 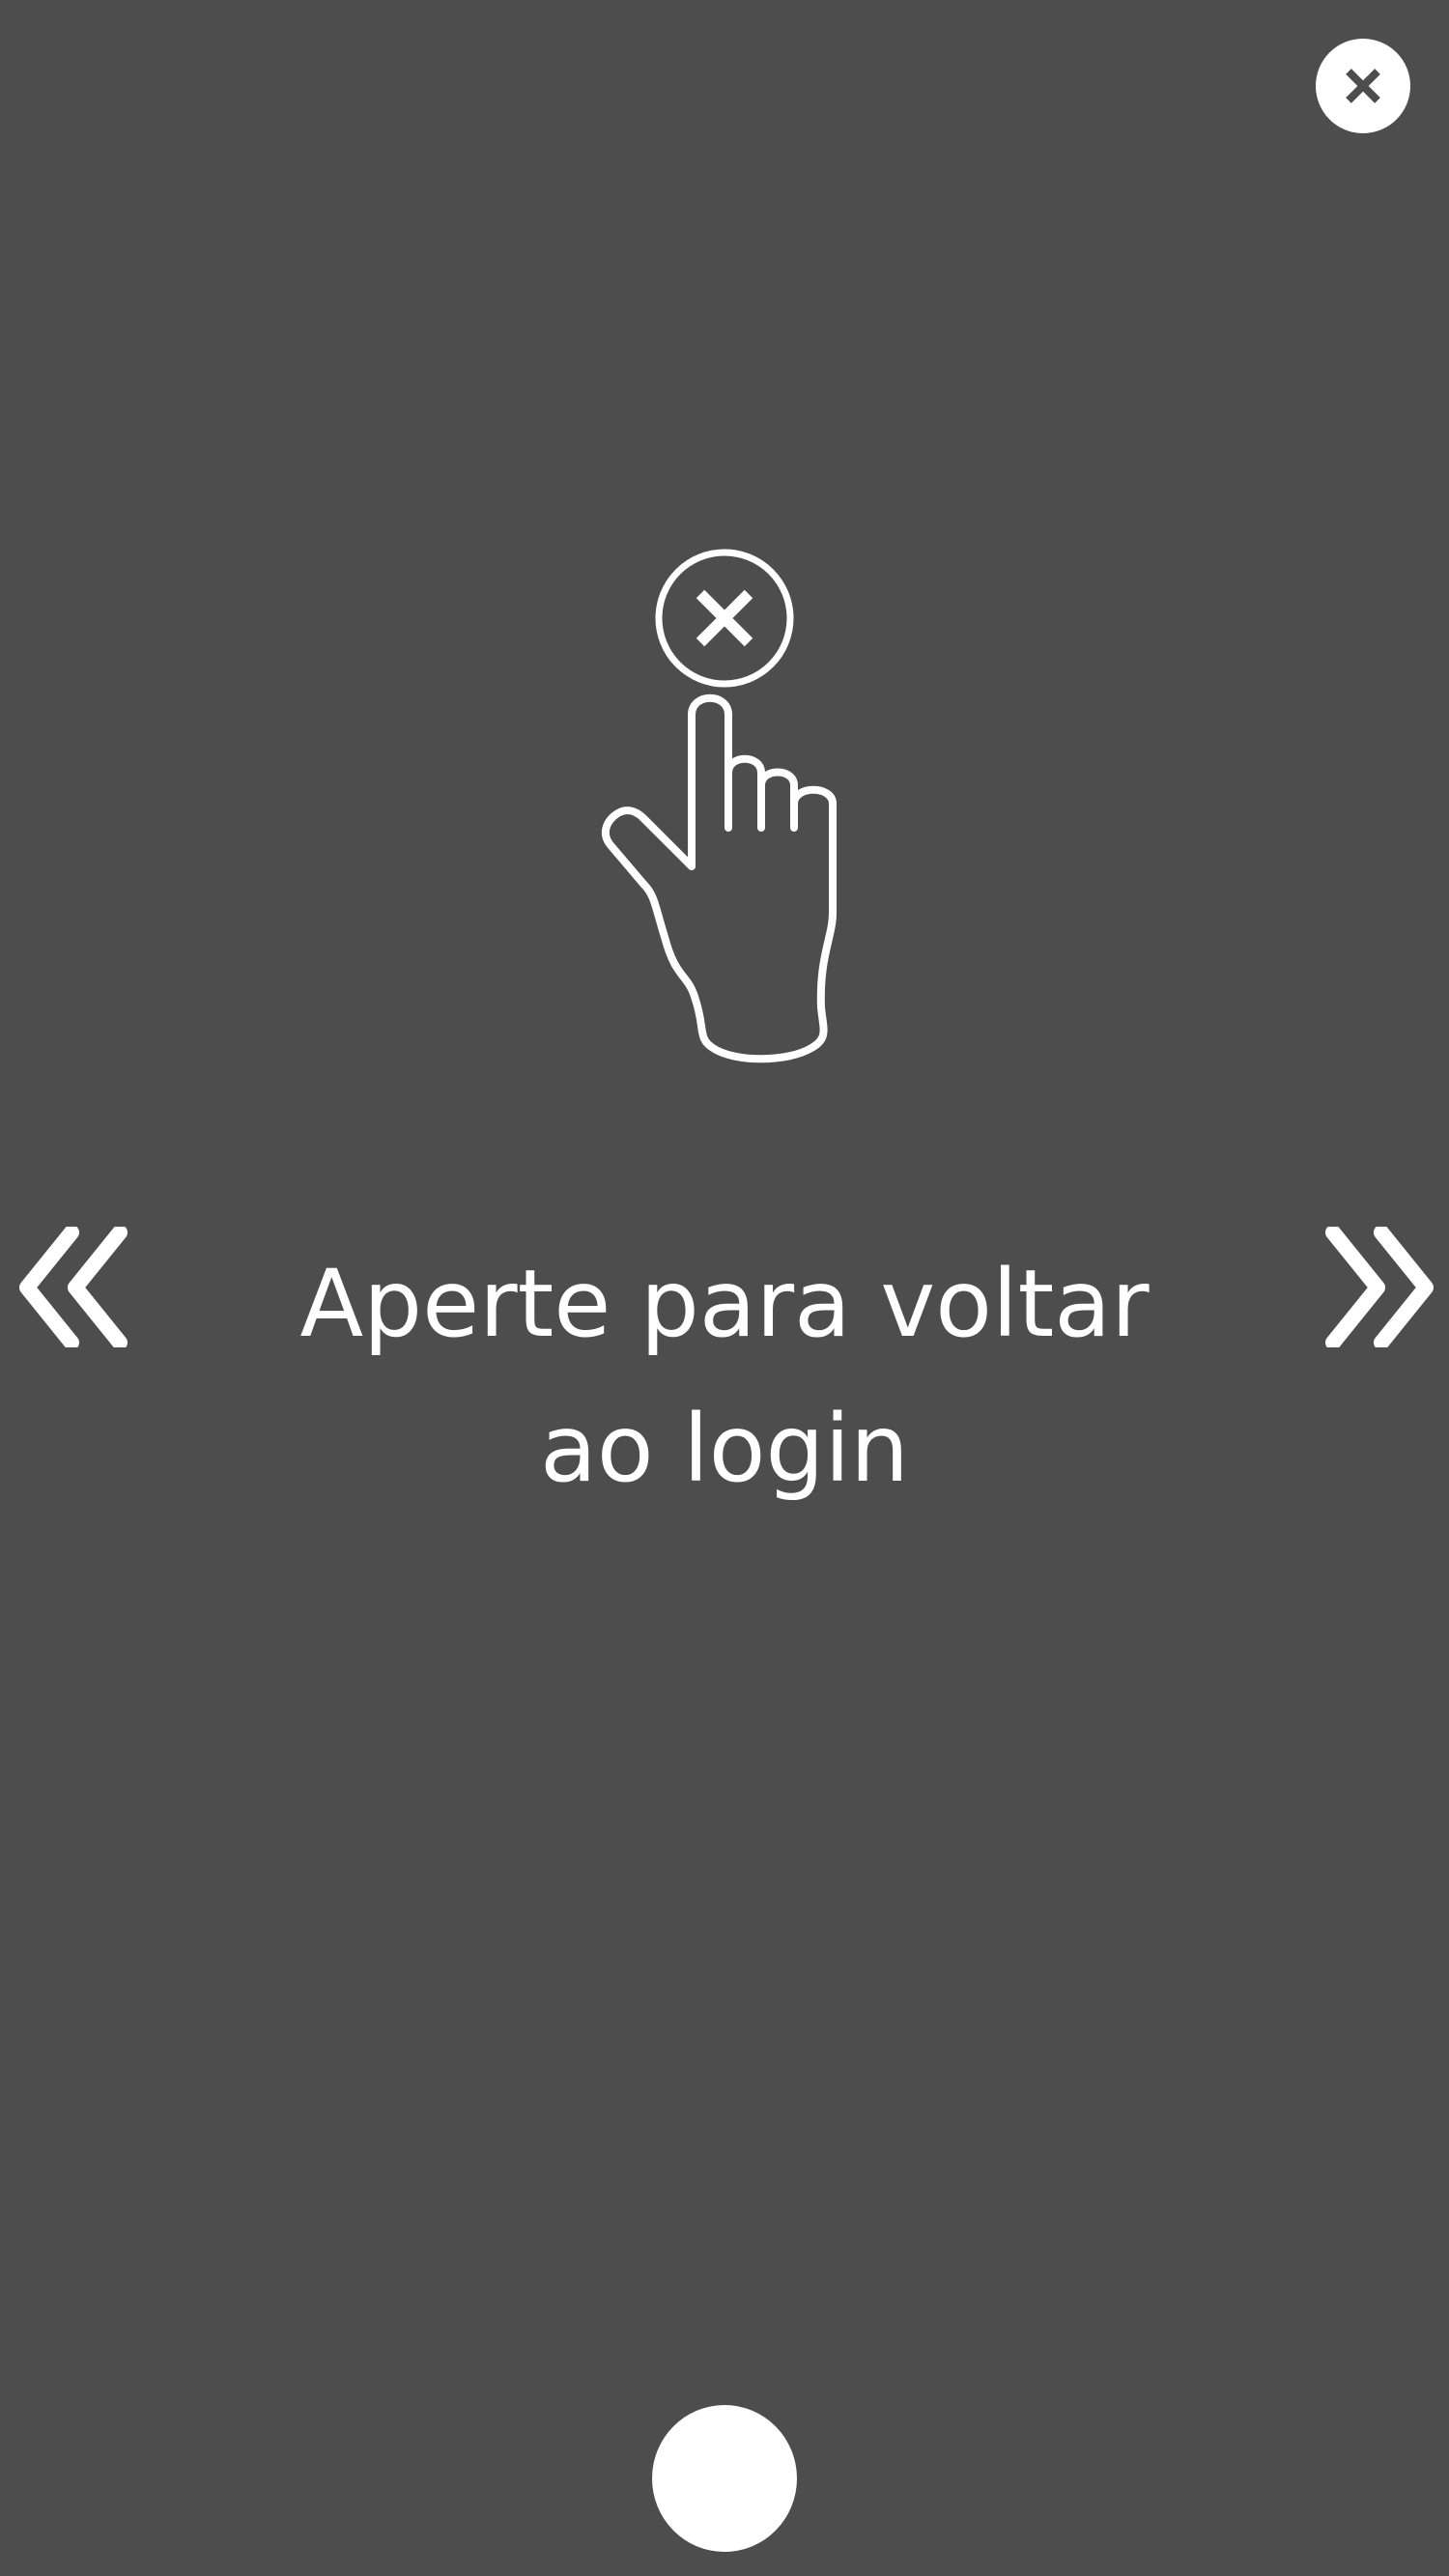 I want to click on hand-pointer-icon, so click(x=719, y=878).